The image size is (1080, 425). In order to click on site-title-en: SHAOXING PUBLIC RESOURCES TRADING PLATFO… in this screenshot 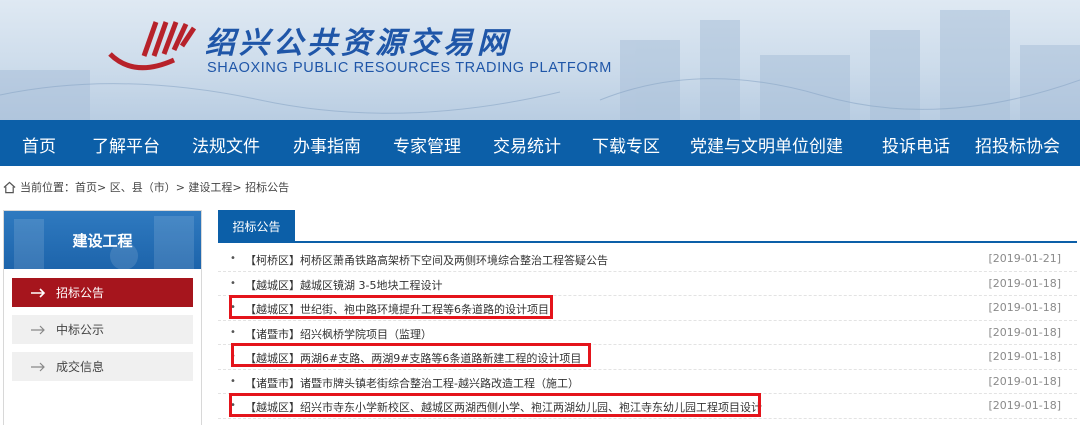, I will do `click(409, 68)`.